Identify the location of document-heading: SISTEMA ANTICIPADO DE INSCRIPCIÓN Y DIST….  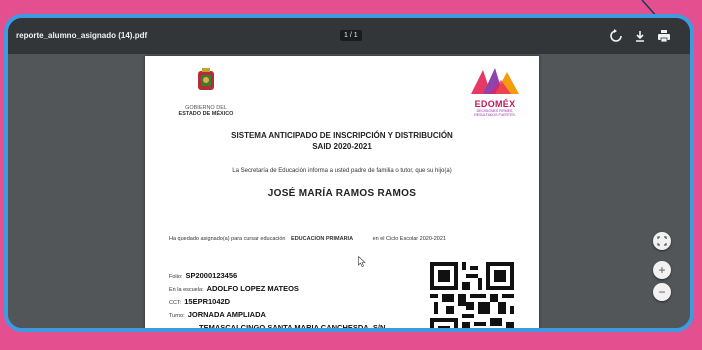
(342, 141).